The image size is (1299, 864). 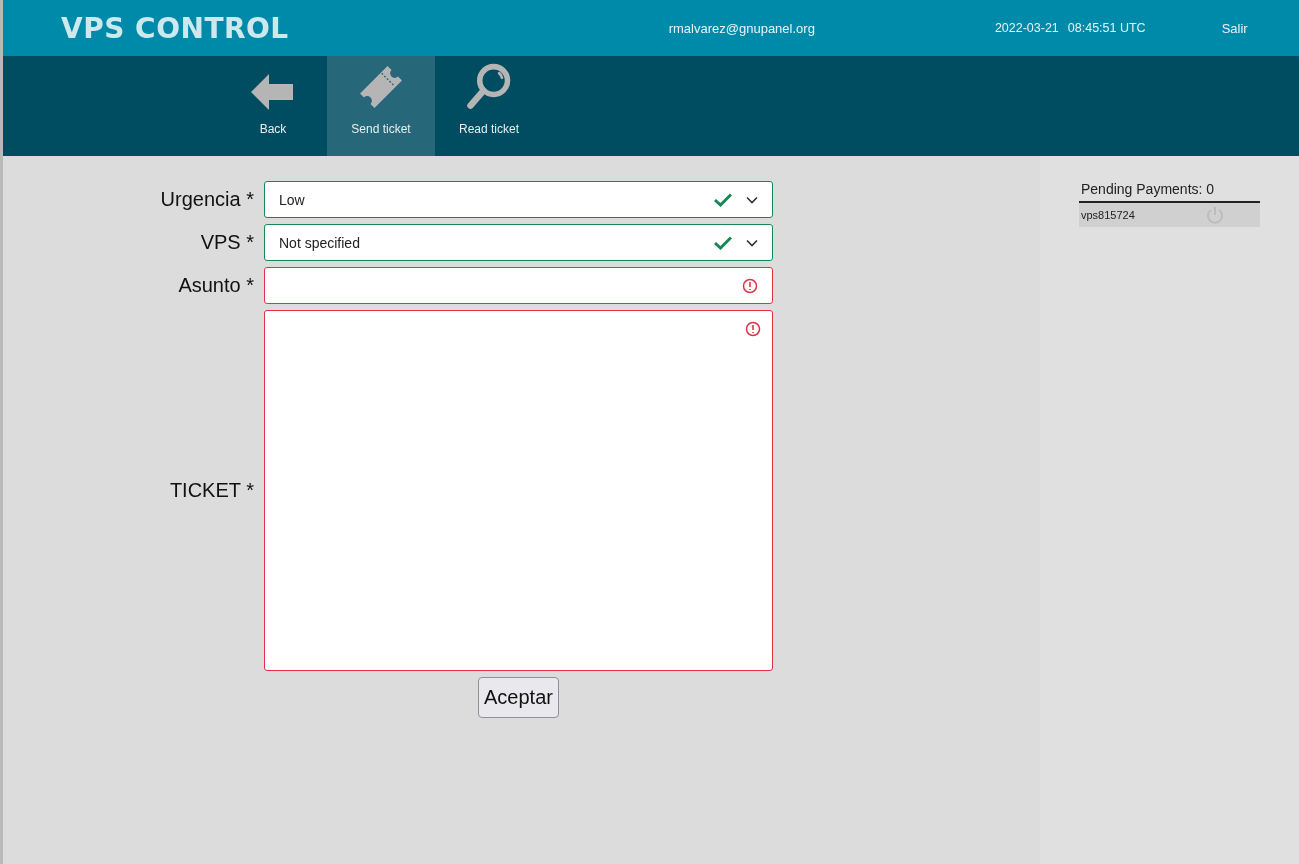 I want to click on field-label: Urgencia *, so click(x=207, y=199).